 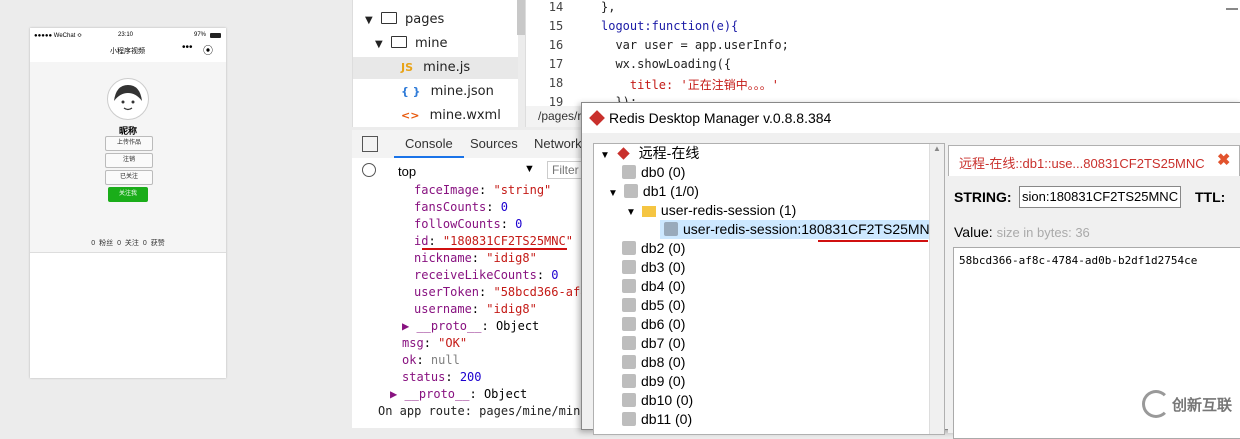 I want to click on watermark: 创新互联, so click(x=1190, y=405).